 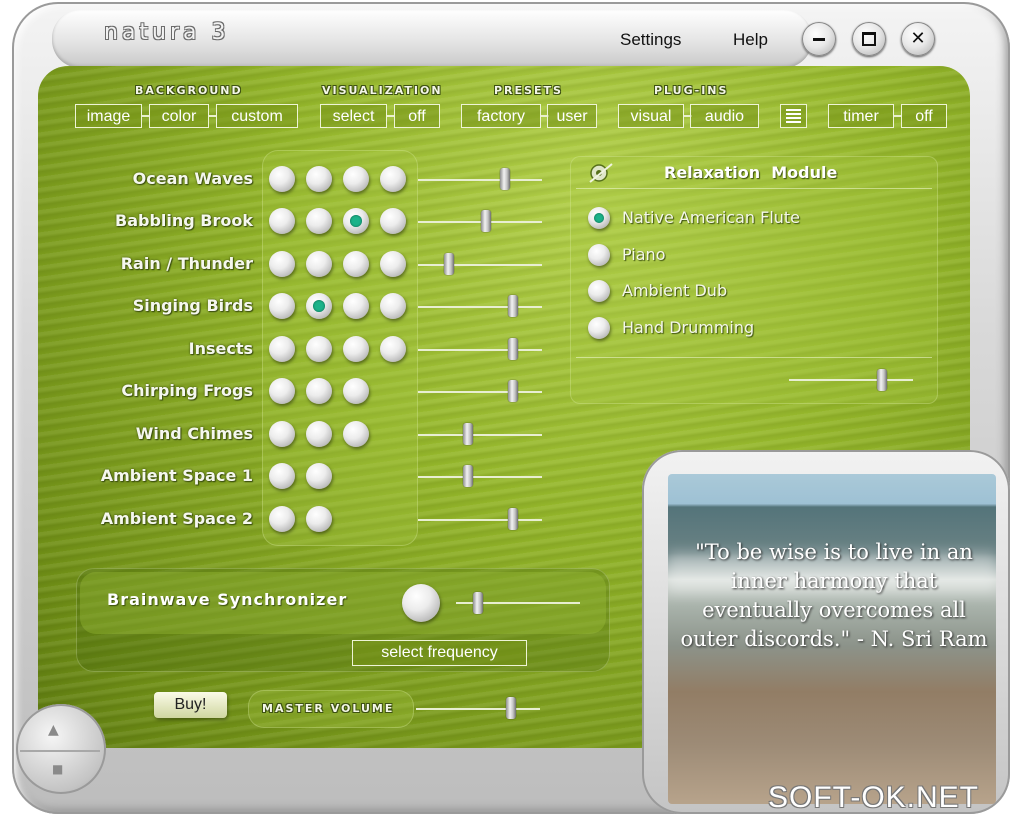 What do you see at coordinates (601, 173) in the screenshot?
I see `speaker-icon` at bounding box center [601, 173].